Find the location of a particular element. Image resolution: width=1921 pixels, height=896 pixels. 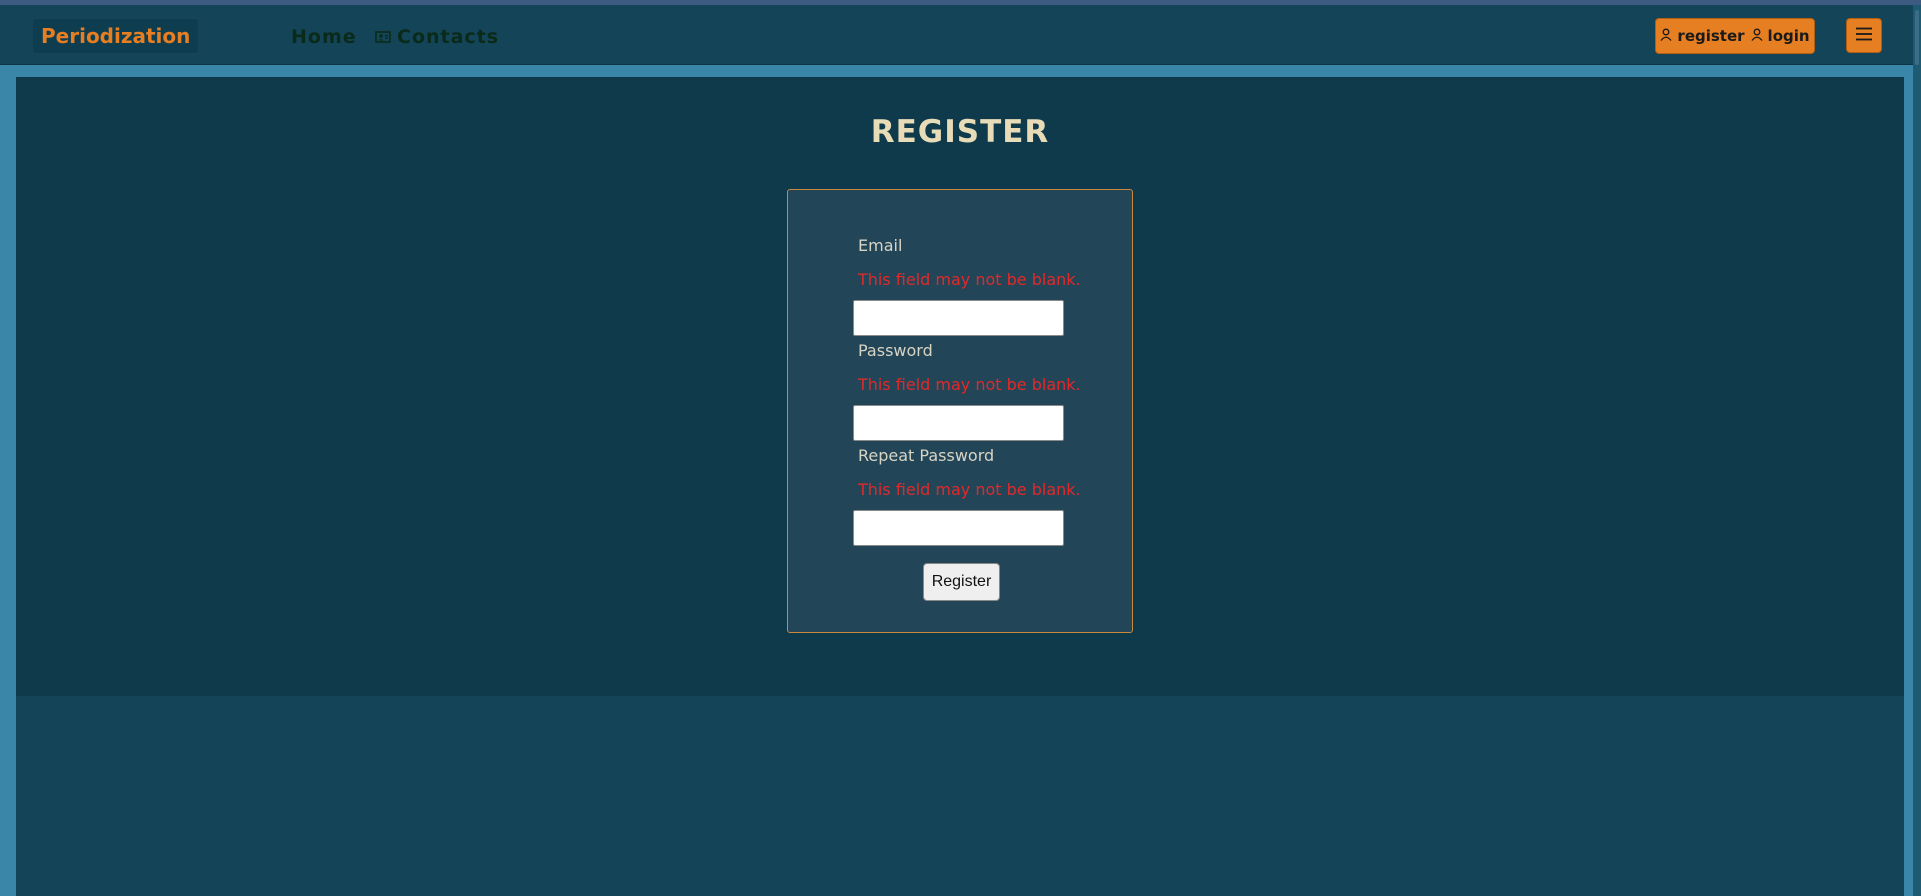

password-error: This field may not be blank. is located at coordinates (969, 384).